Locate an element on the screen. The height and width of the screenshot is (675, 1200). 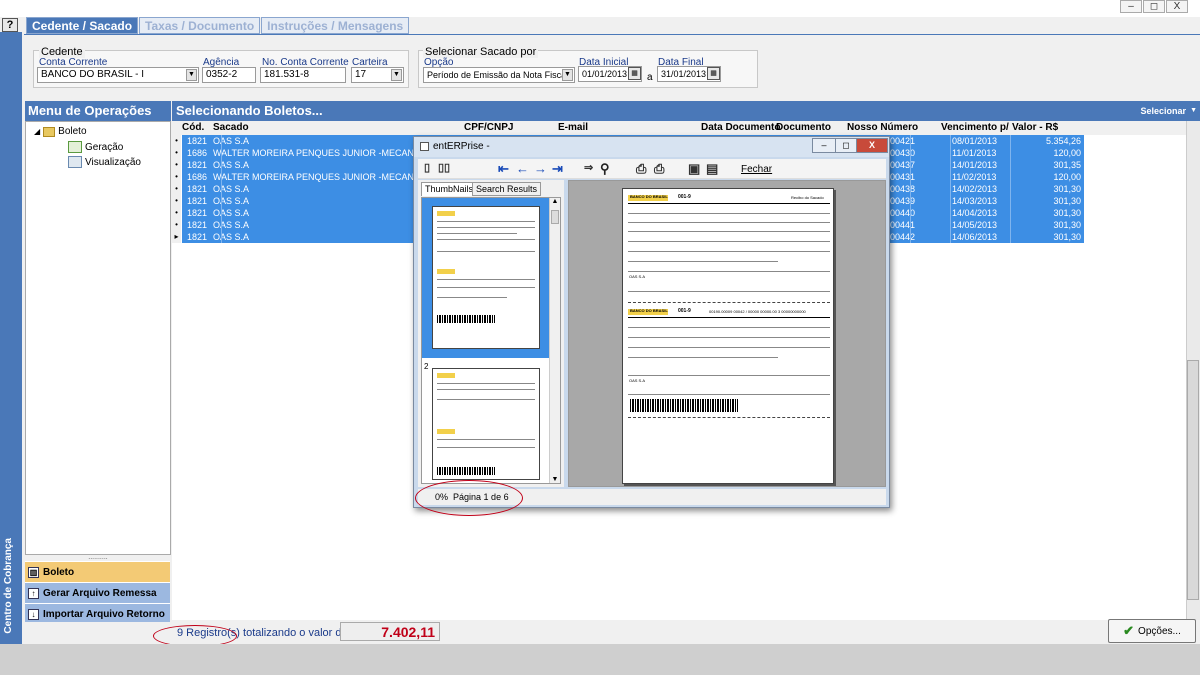
col-valor: Valor - R$ is located at coordinates (1035, 127).